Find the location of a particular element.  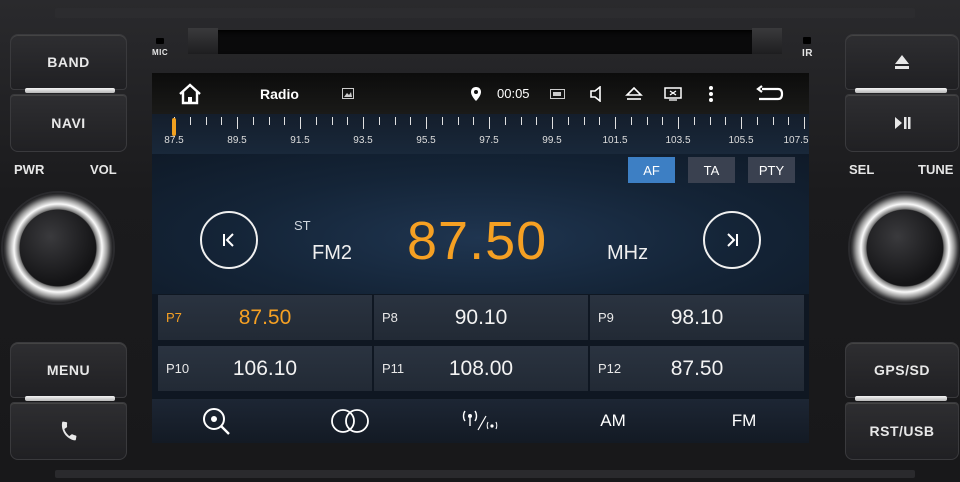

preset-p7: P7 87.50 is located at coordinates (265, 317).